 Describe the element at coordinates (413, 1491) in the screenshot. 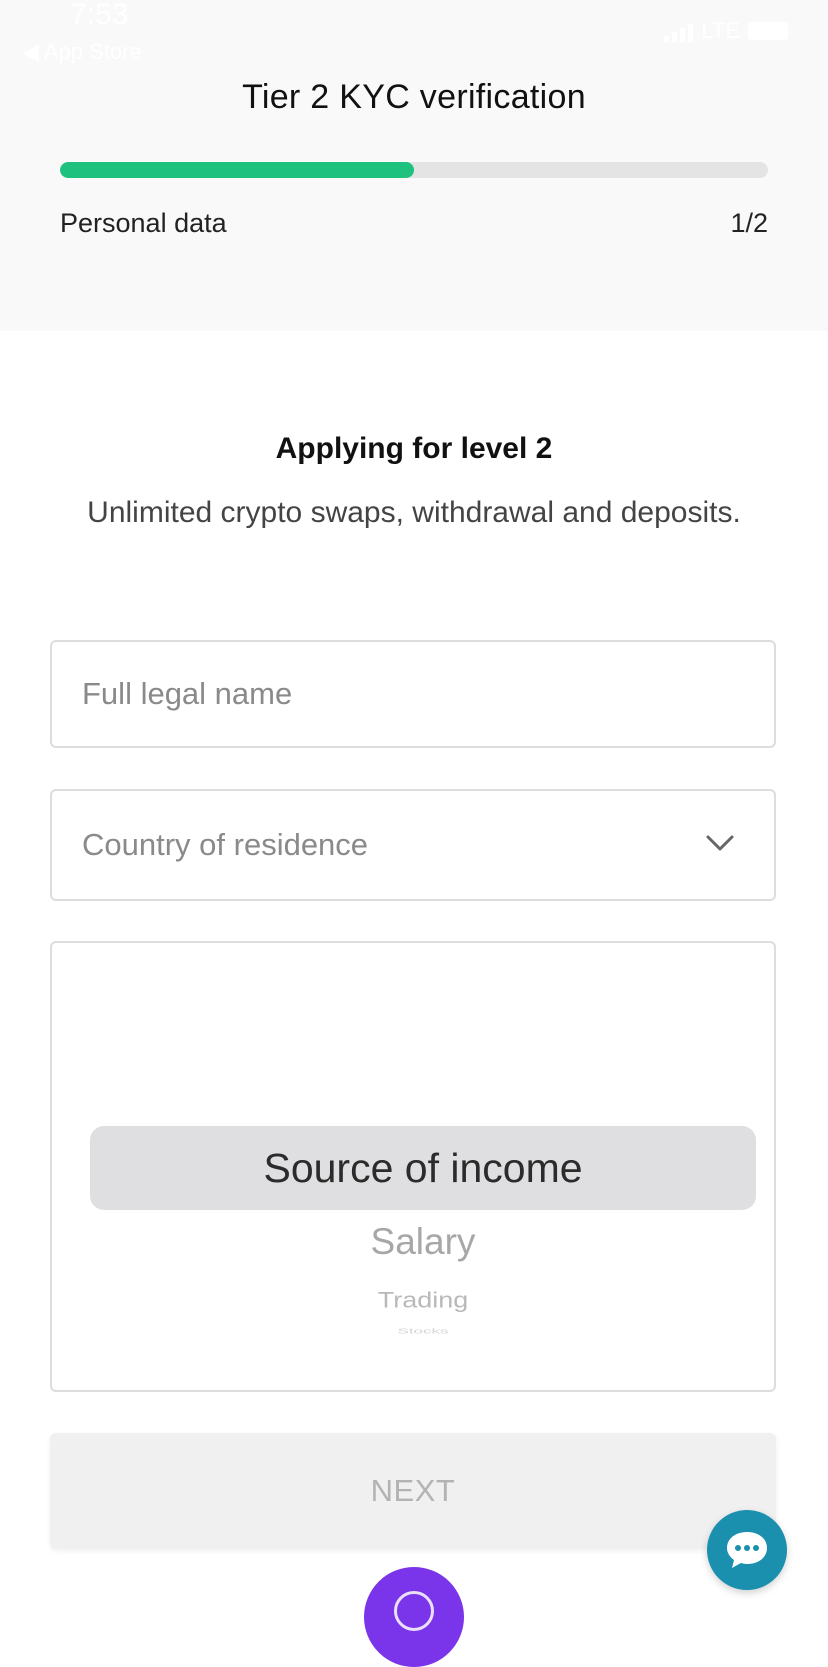

I see `next-button: NEXT` at that location.